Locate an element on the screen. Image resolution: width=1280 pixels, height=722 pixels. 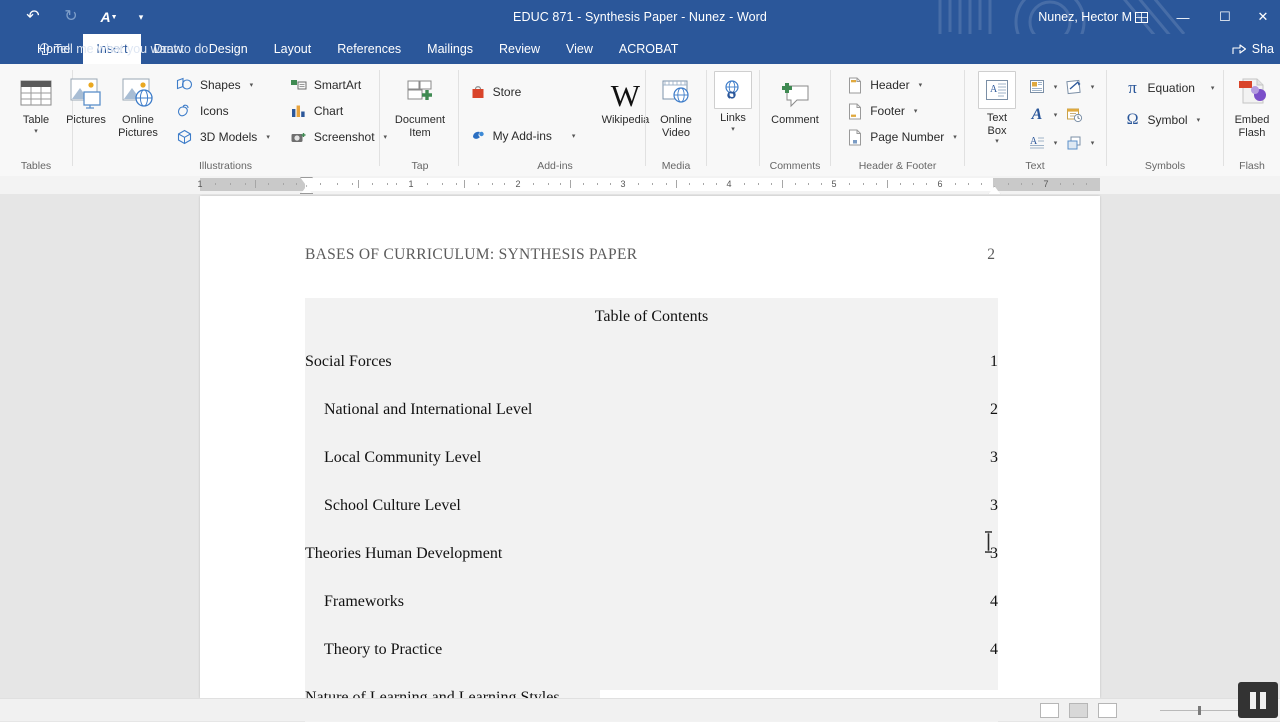
3d-models-caret-icon: ▾ is located at coordinates (268, 137).